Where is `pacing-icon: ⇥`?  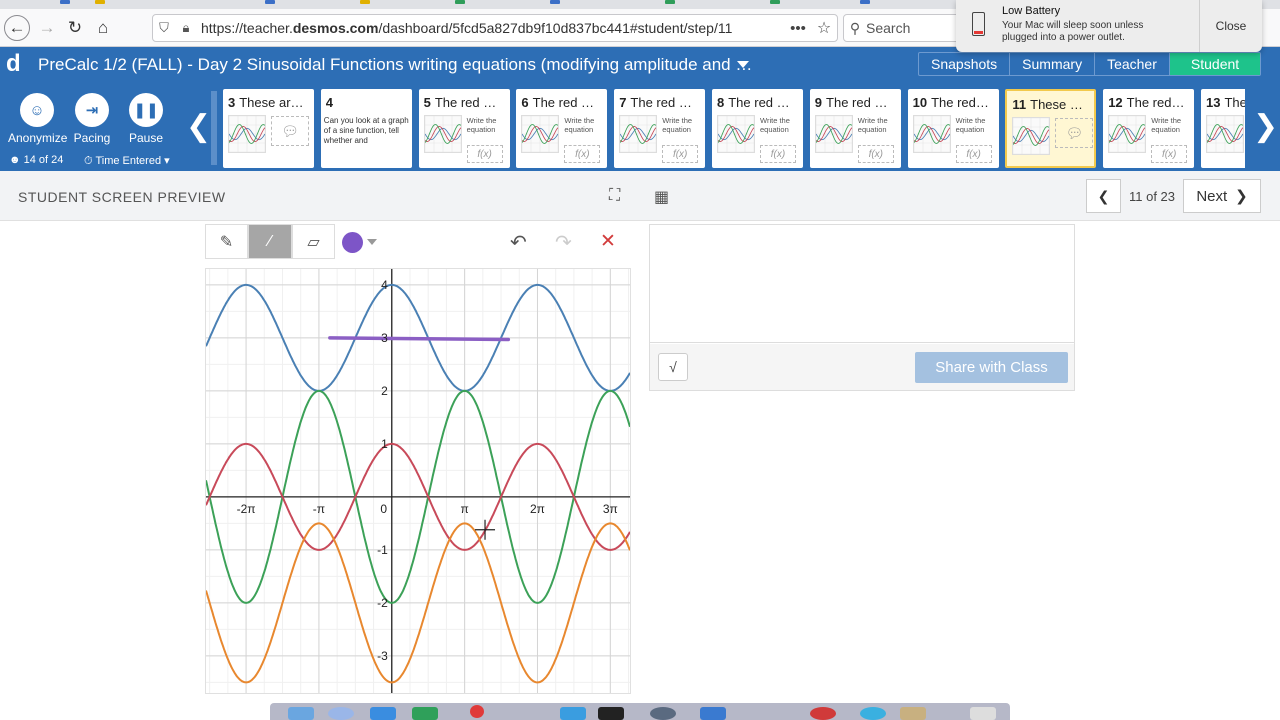
pacing-icon: ⇥ is located at coordinates (92, 110).